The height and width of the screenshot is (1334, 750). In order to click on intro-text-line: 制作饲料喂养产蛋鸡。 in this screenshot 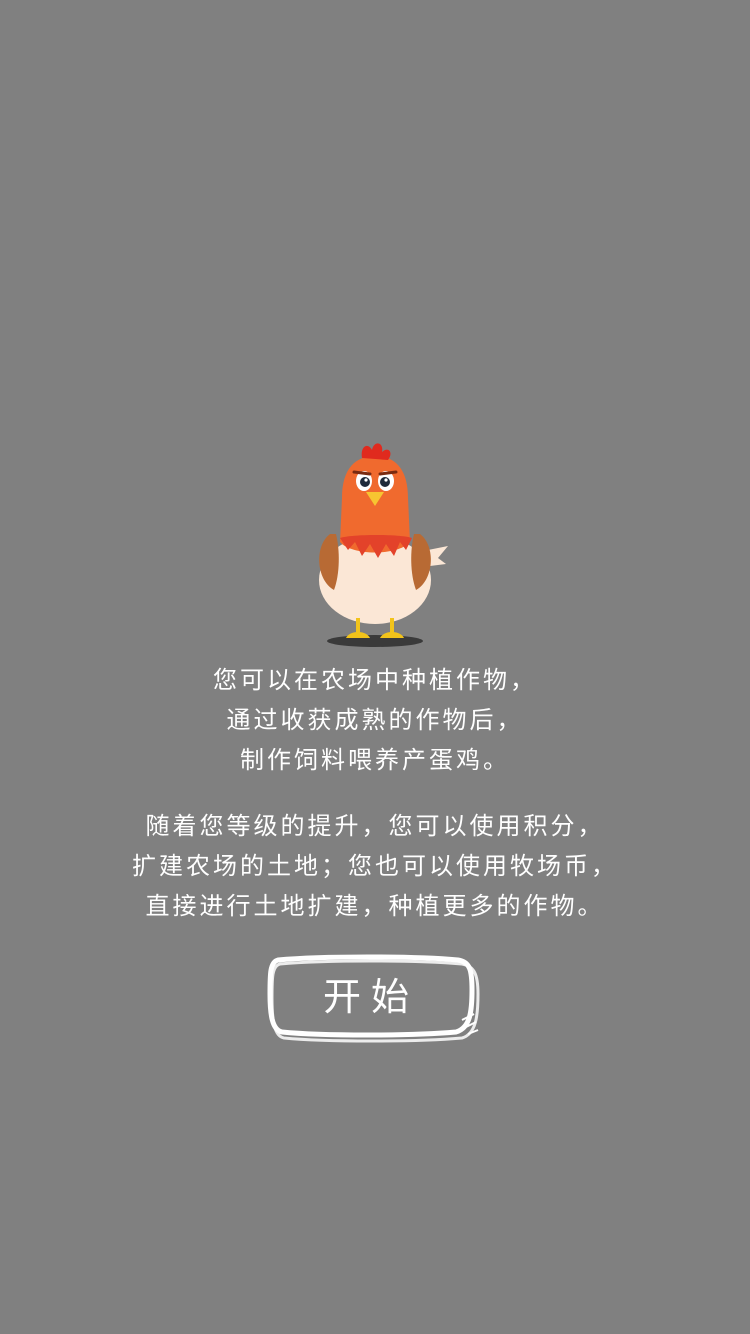, I will do `click(375, 760)`.